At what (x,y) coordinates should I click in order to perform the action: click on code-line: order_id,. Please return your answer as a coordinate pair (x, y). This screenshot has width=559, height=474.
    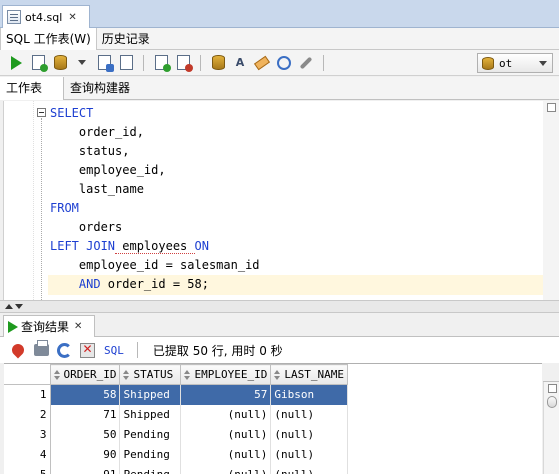
    Looking at the image, I should click on (97, 132).